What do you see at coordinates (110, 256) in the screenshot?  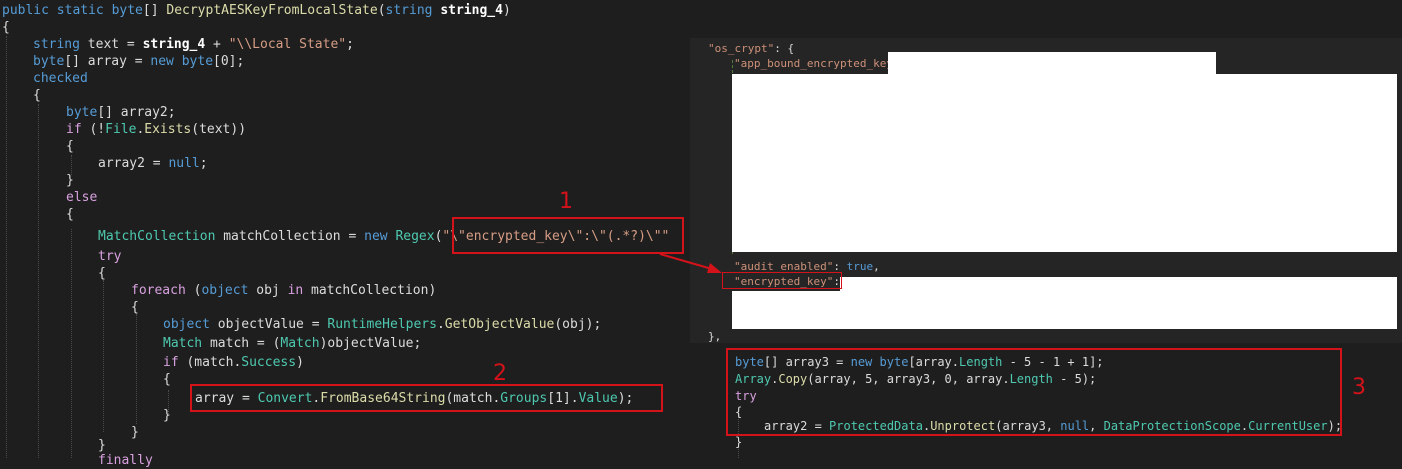 I see `code-line: try` at bounding box center [110, 256].